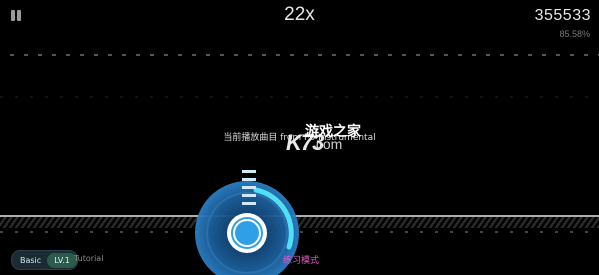  What do you see at coordinates (562, 15) in the screenshot?
I see `score-display: 355533` at bounding box center [562, 15].